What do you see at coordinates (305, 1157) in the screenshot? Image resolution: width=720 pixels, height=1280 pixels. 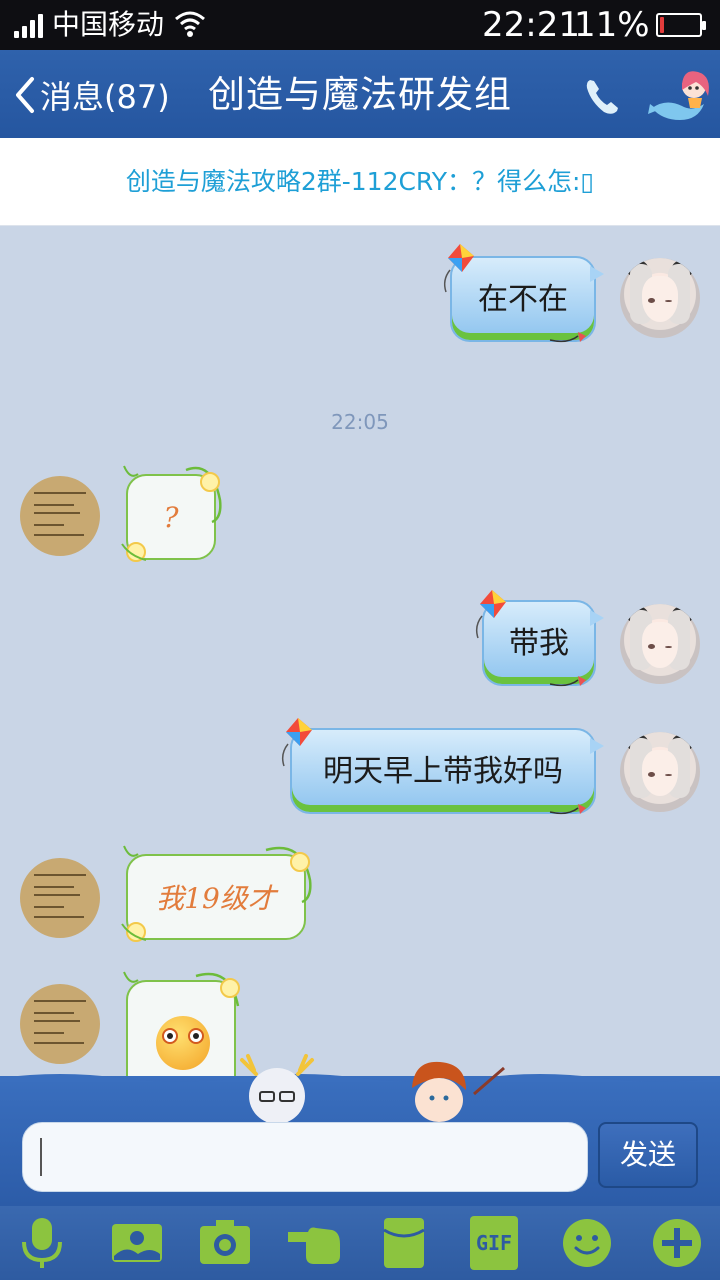 I see `message-input` at bounding box center [305, 1157].